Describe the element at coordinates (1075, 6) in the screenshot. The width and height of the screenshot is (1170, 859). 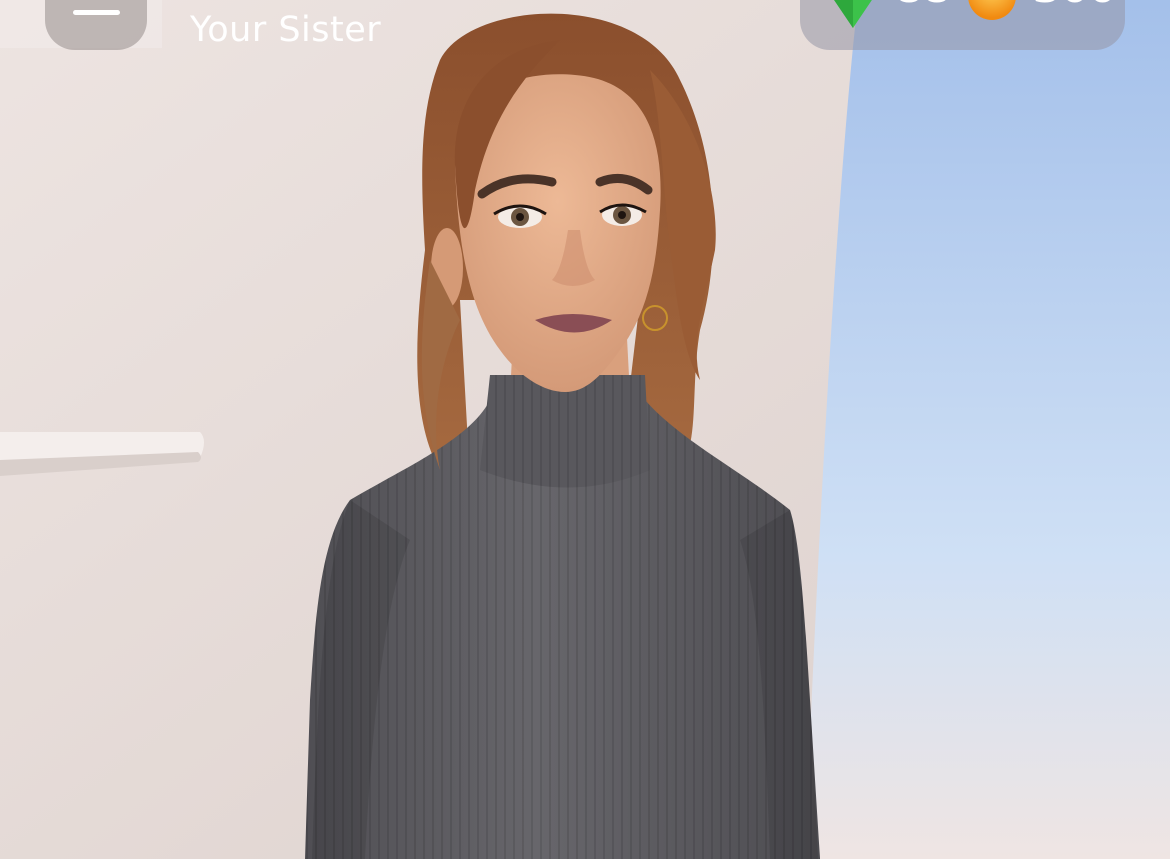
I see `coin-count: 300` at that location.